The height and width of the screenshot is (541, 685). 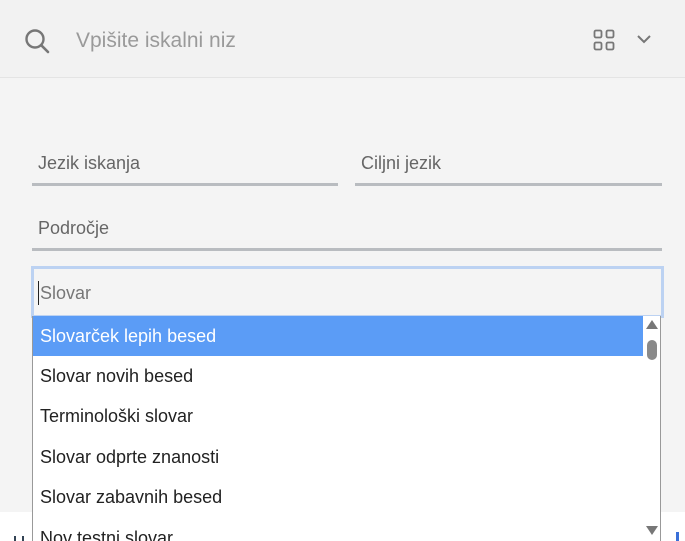 What do you see at coordinates (604, 40) in the screenshot?
I see `grid-view-icon` at bounding box center [604, 40].